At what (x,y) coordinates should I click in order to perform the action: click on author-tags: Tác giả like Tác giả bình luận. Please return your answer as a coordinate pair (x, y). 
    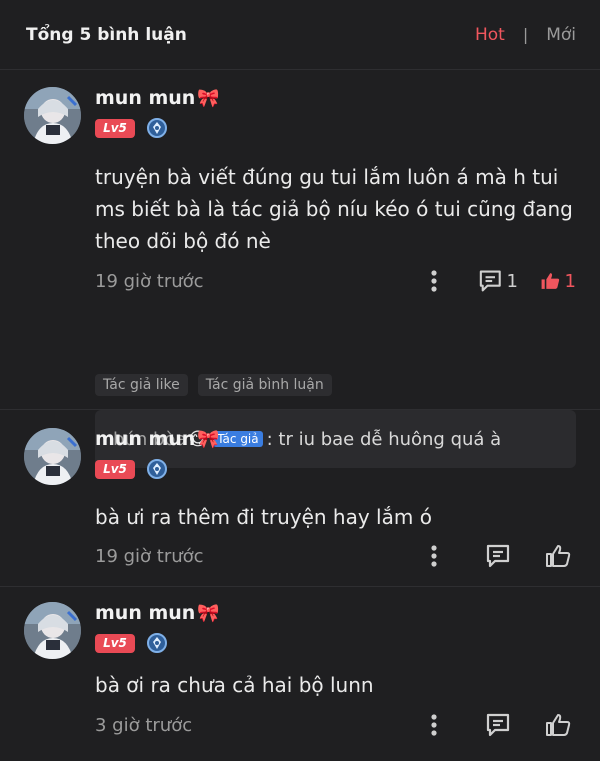
    Looking at the image, I should click on (218, 385).